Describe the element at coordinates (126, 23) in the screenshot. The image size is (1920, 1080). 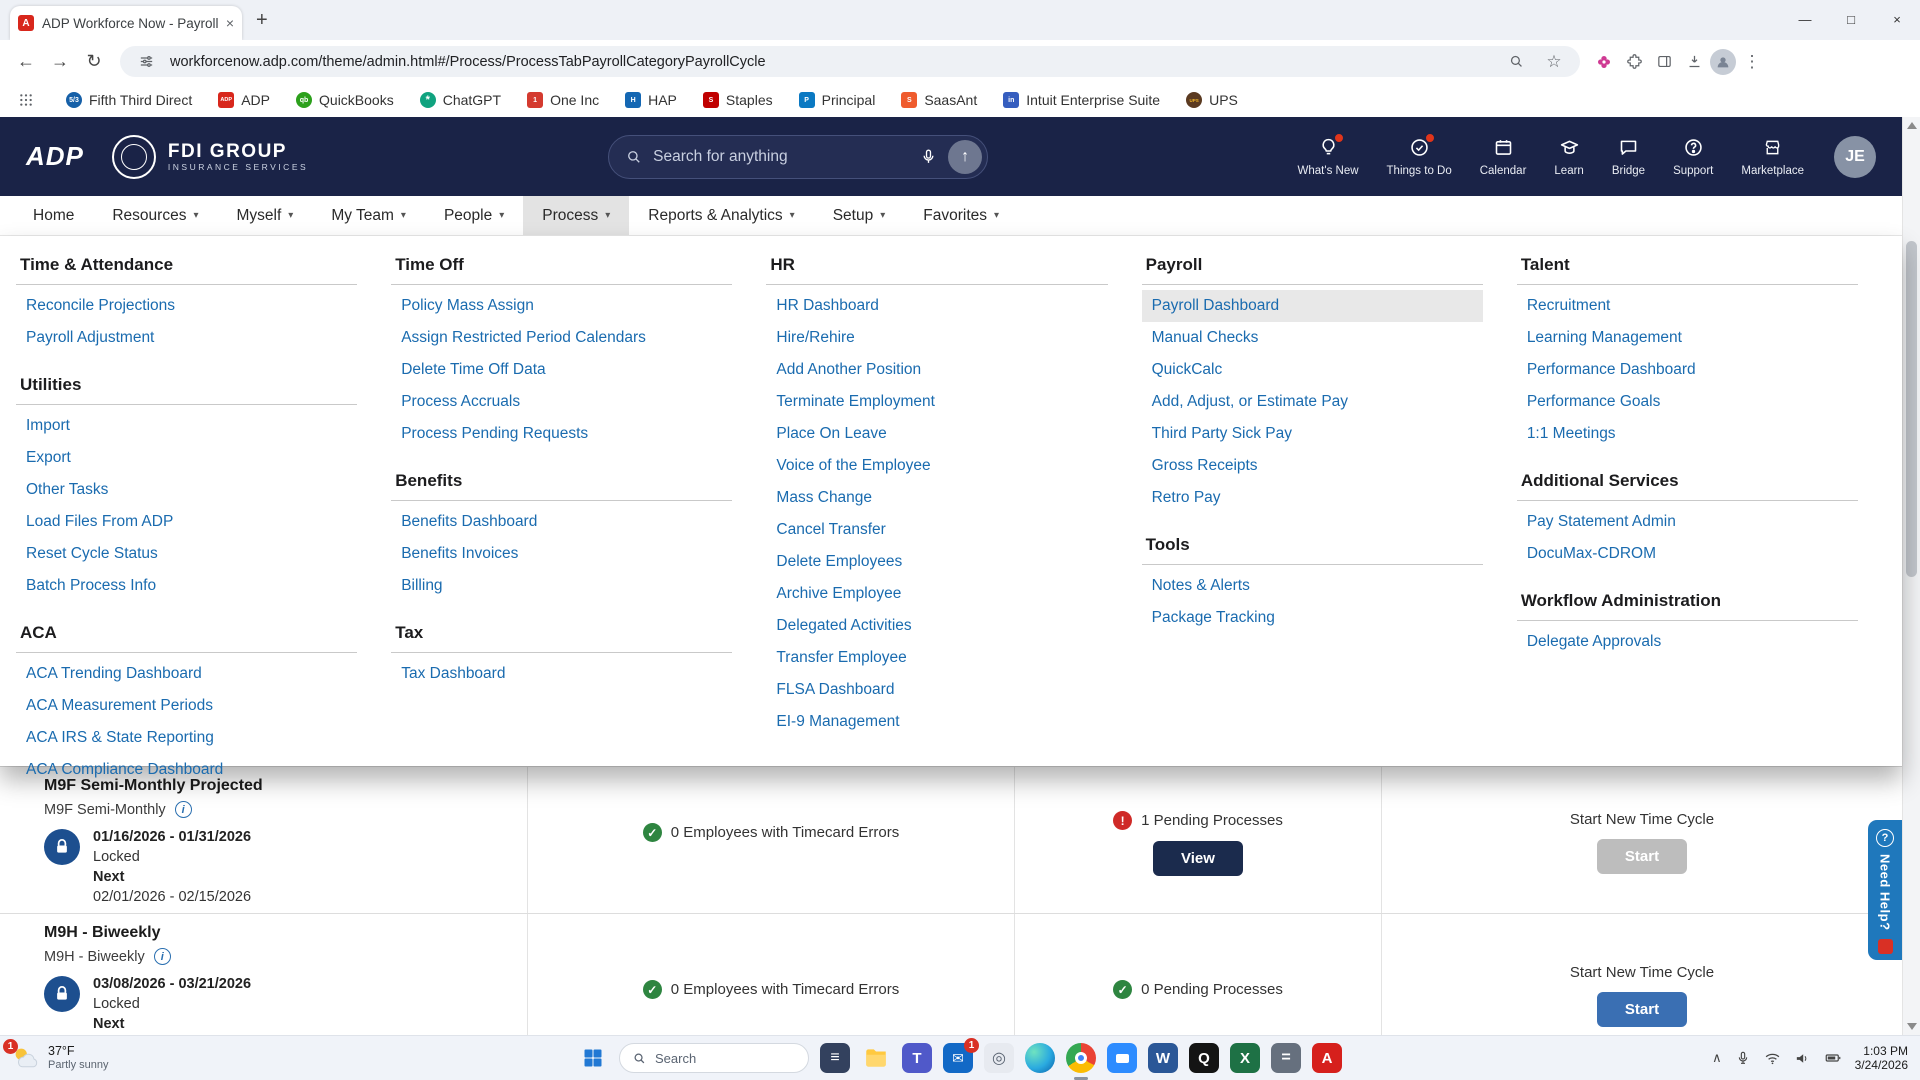
I see `browser-tab: ADP Workforce Now - Payroll D ×` at that location.